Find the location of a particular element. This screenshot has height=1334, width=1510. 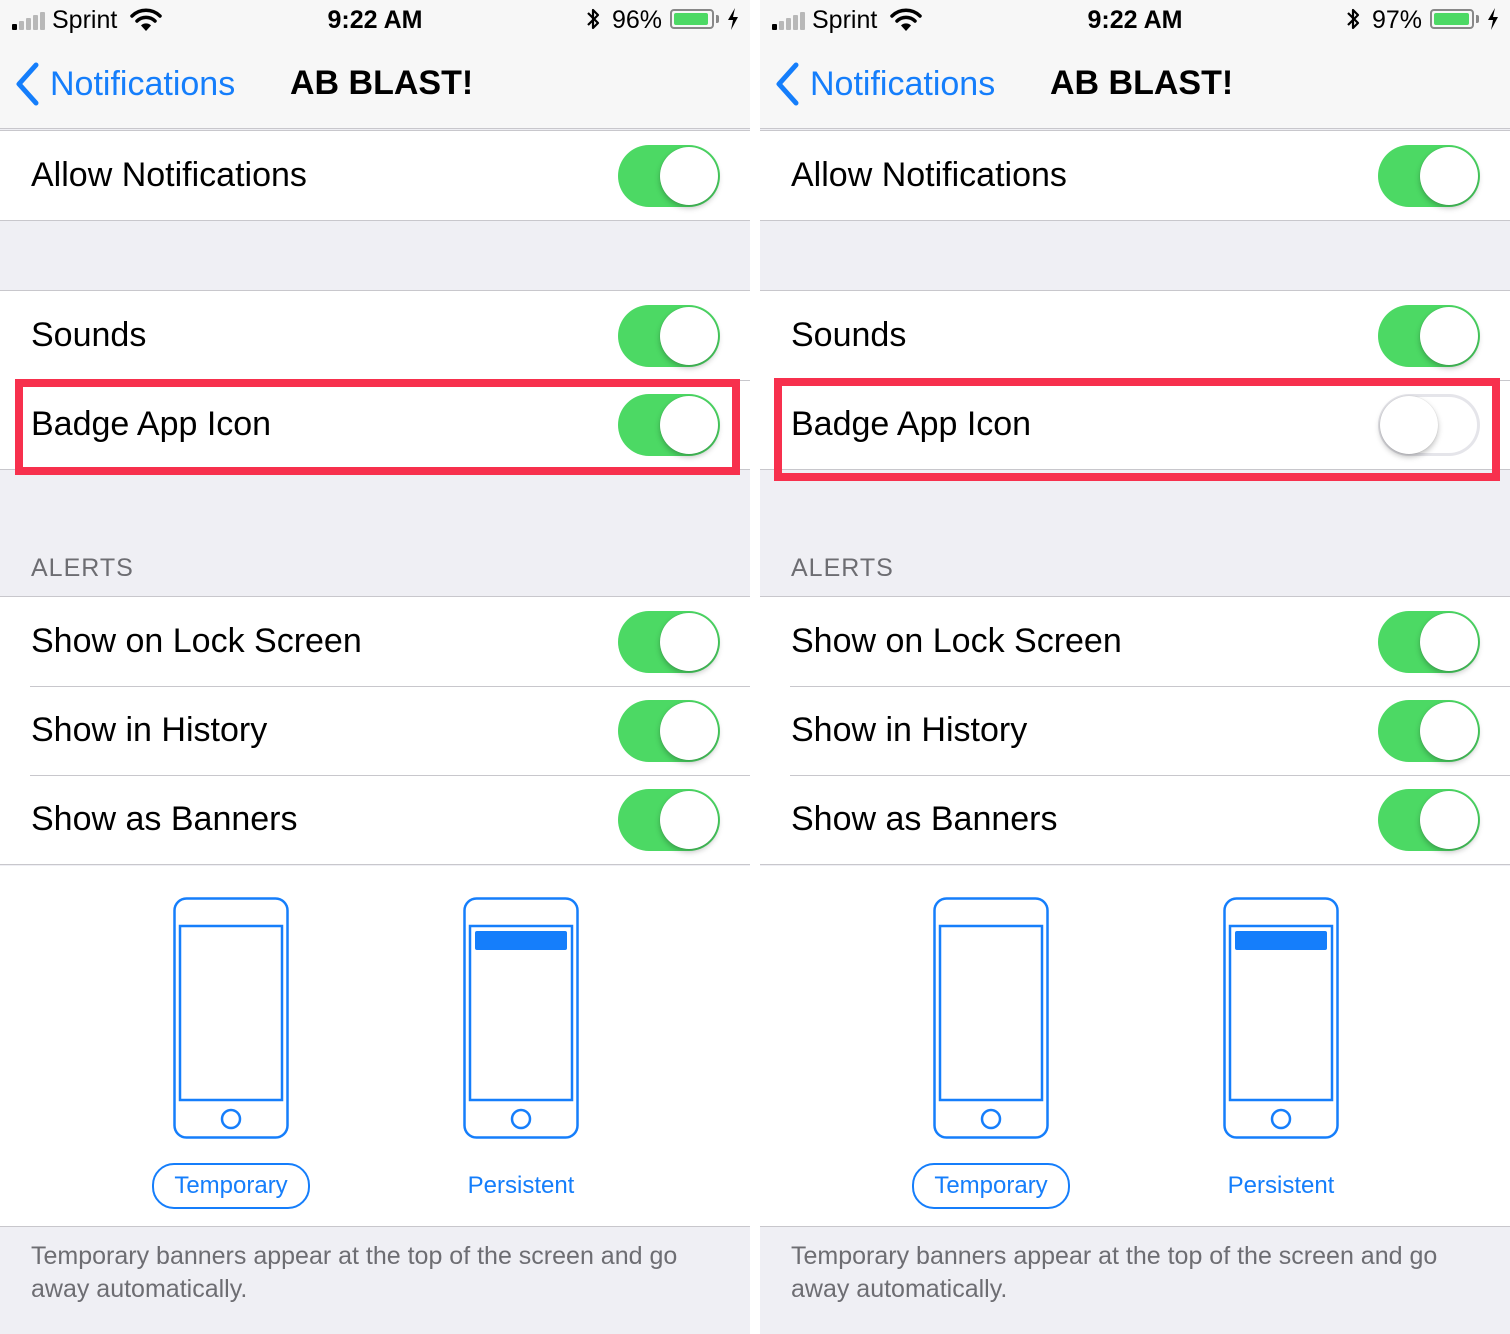

battery-percentage: 97% is located at coordinates (1397, 20).